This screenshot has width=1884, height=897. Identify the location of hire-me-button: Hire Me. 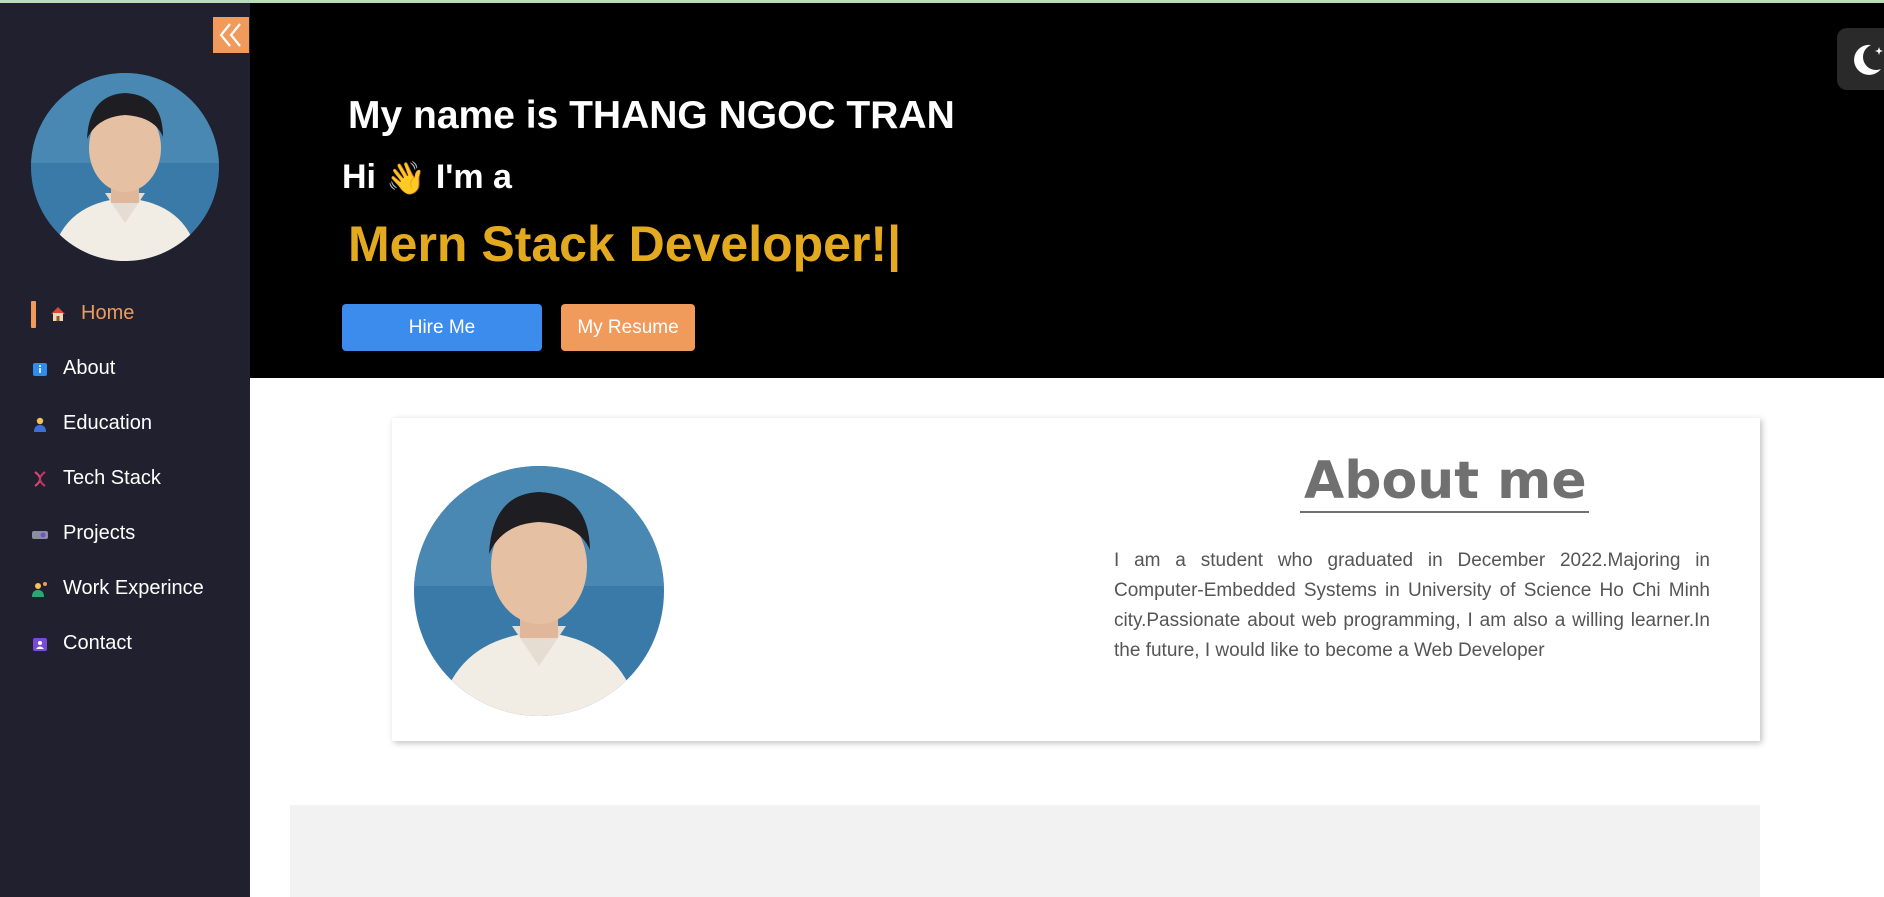
(442, 327).